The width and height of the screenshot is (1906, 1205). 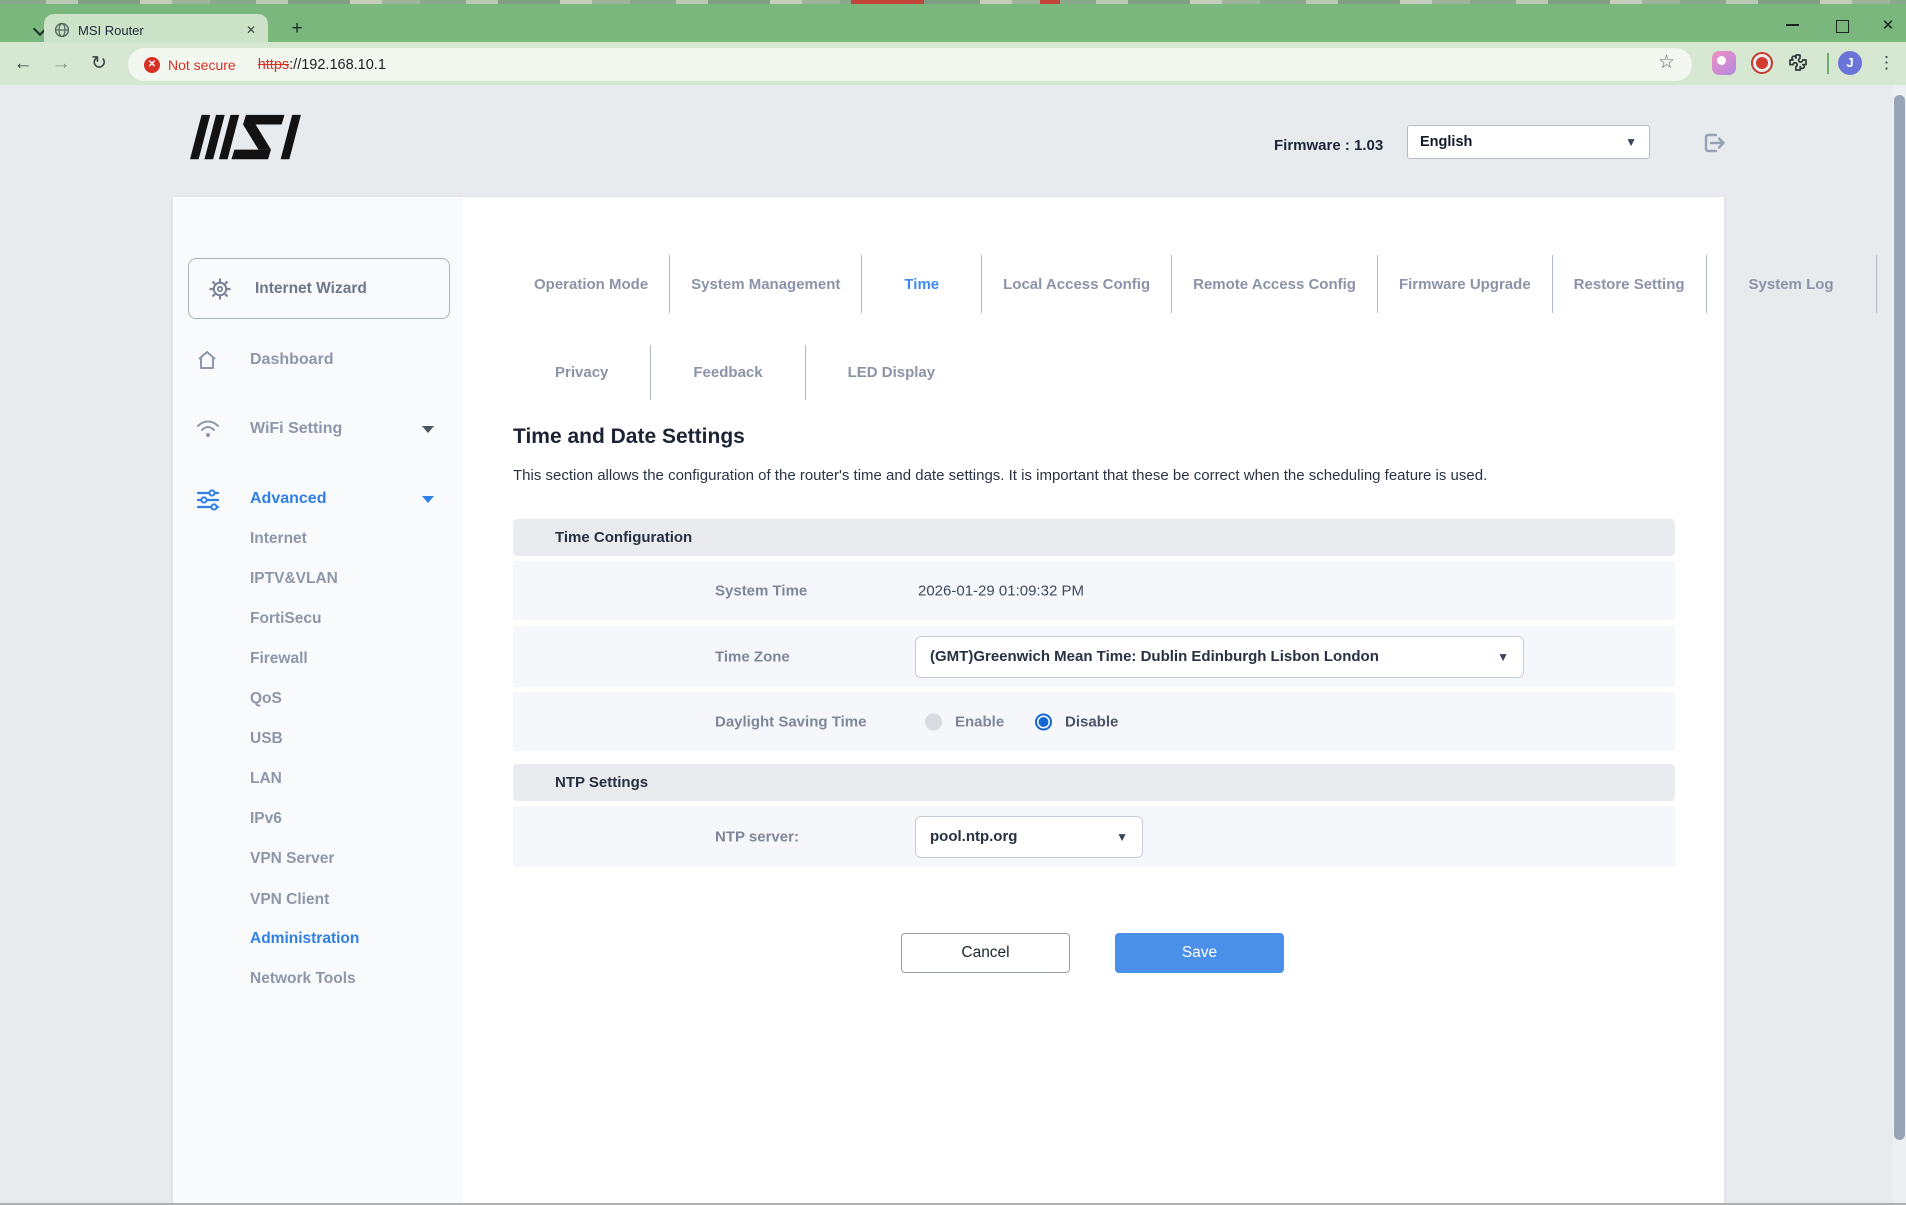 What do you see at coordinates (974, 836) in the screenshot?
I see `ntp-server-selected-value: pool.ntp.org` at bounding box center [974, 836].